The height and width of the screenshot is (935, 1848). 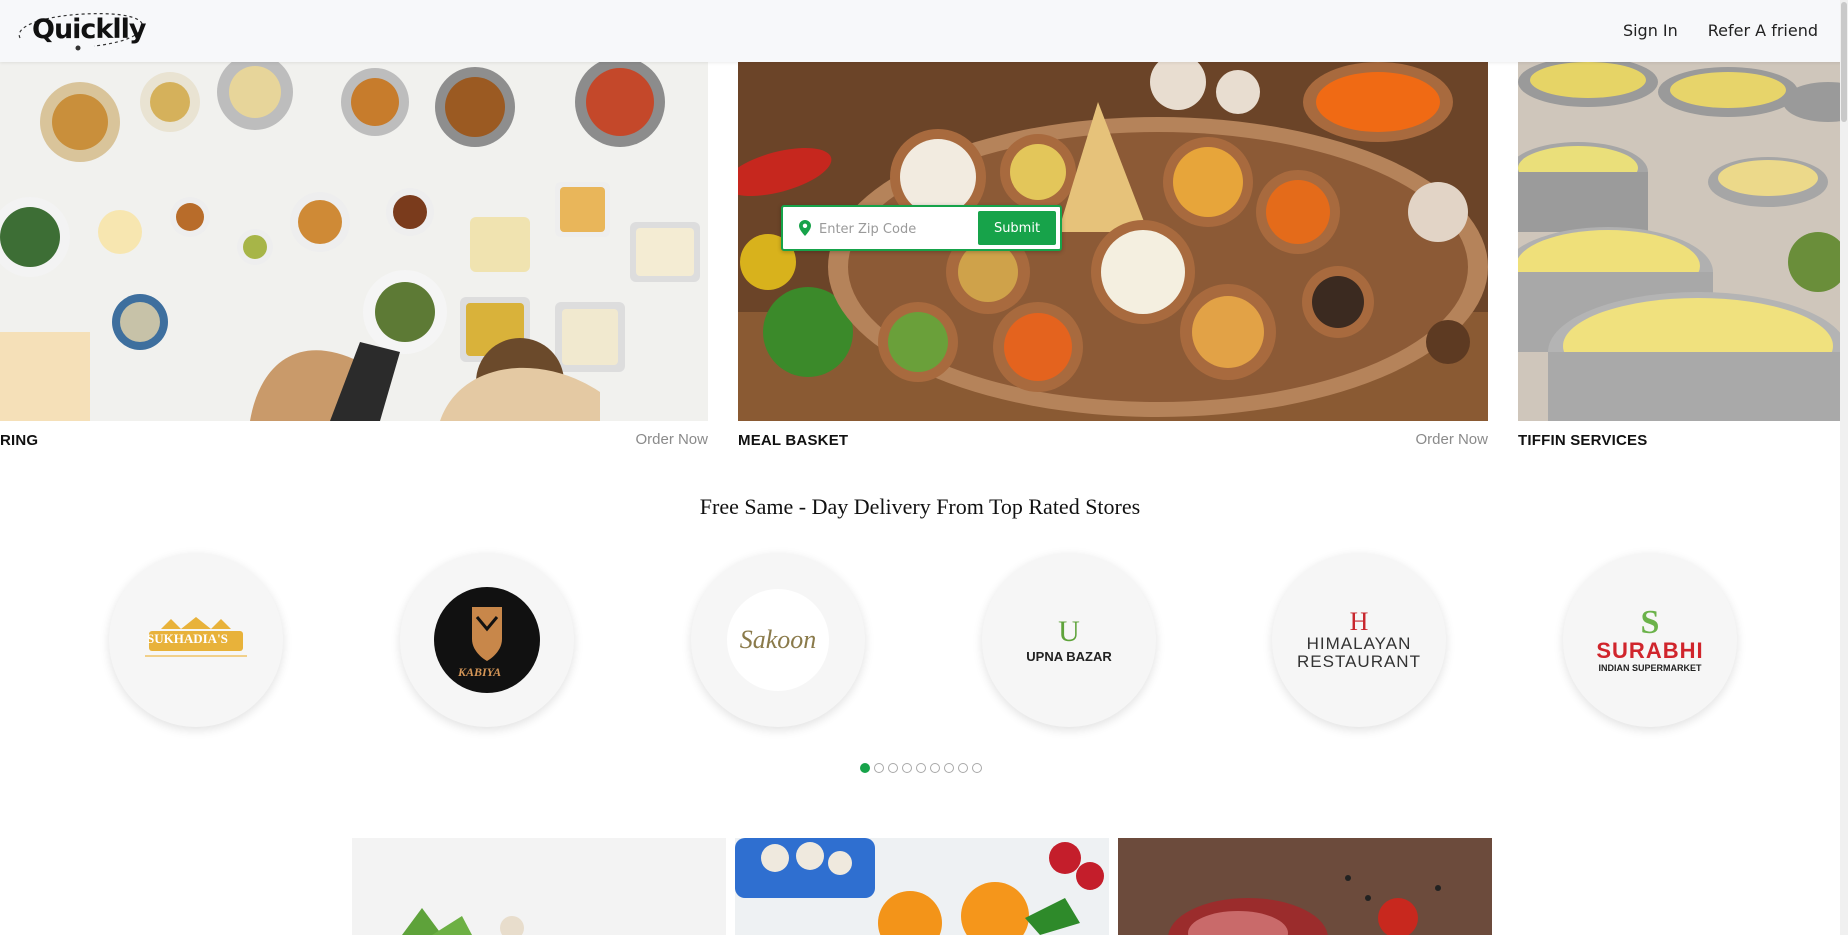 I want to click on category-tile-meat, so click(x=1305, y=886).